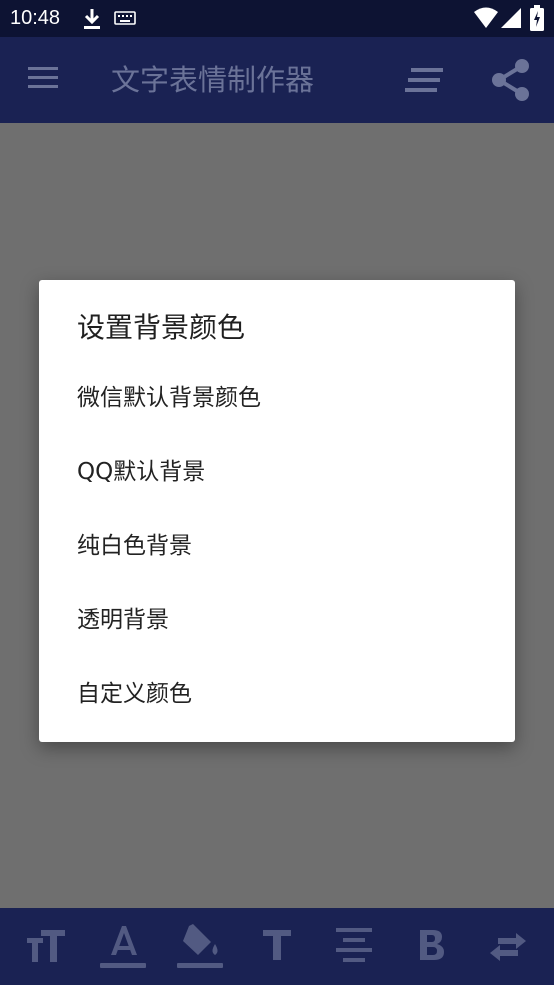 Image resolution: width=554 pixels, height=985 pixels. Describe the element at coordinates (201, 943) in the screenshot. I see `fill-color-icon` at that location.